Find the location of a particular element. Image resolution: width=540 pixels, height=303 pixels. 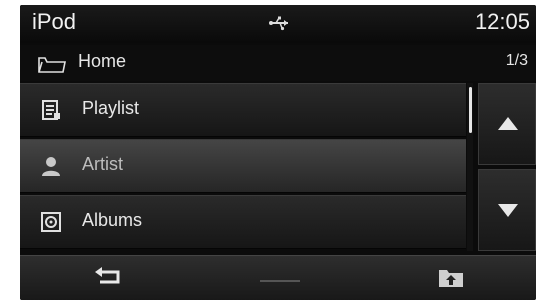

page-indicator: 1/3 is located at coordinates (516, 60).